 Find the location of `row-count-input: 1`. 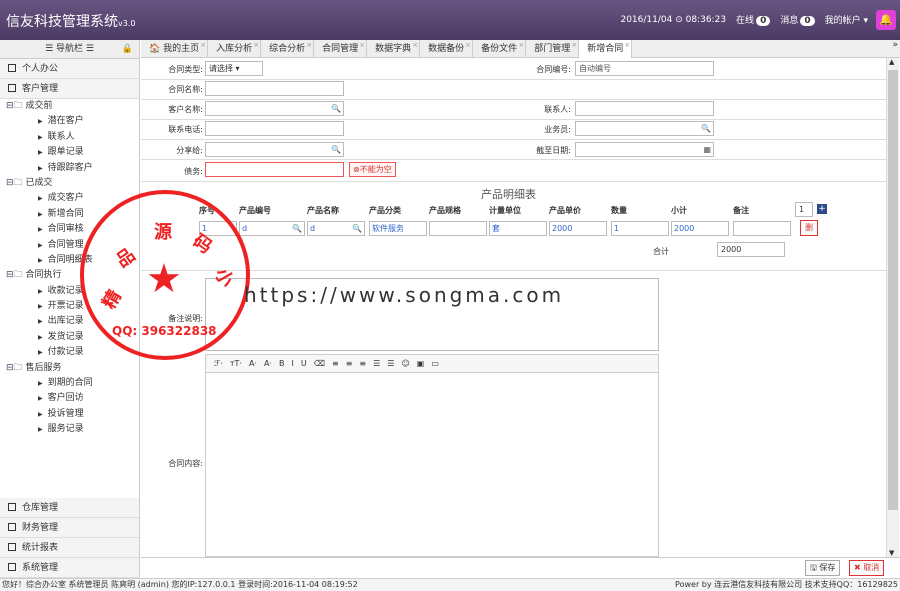

row-count-input: 1 is located at coordinates (804, 209).